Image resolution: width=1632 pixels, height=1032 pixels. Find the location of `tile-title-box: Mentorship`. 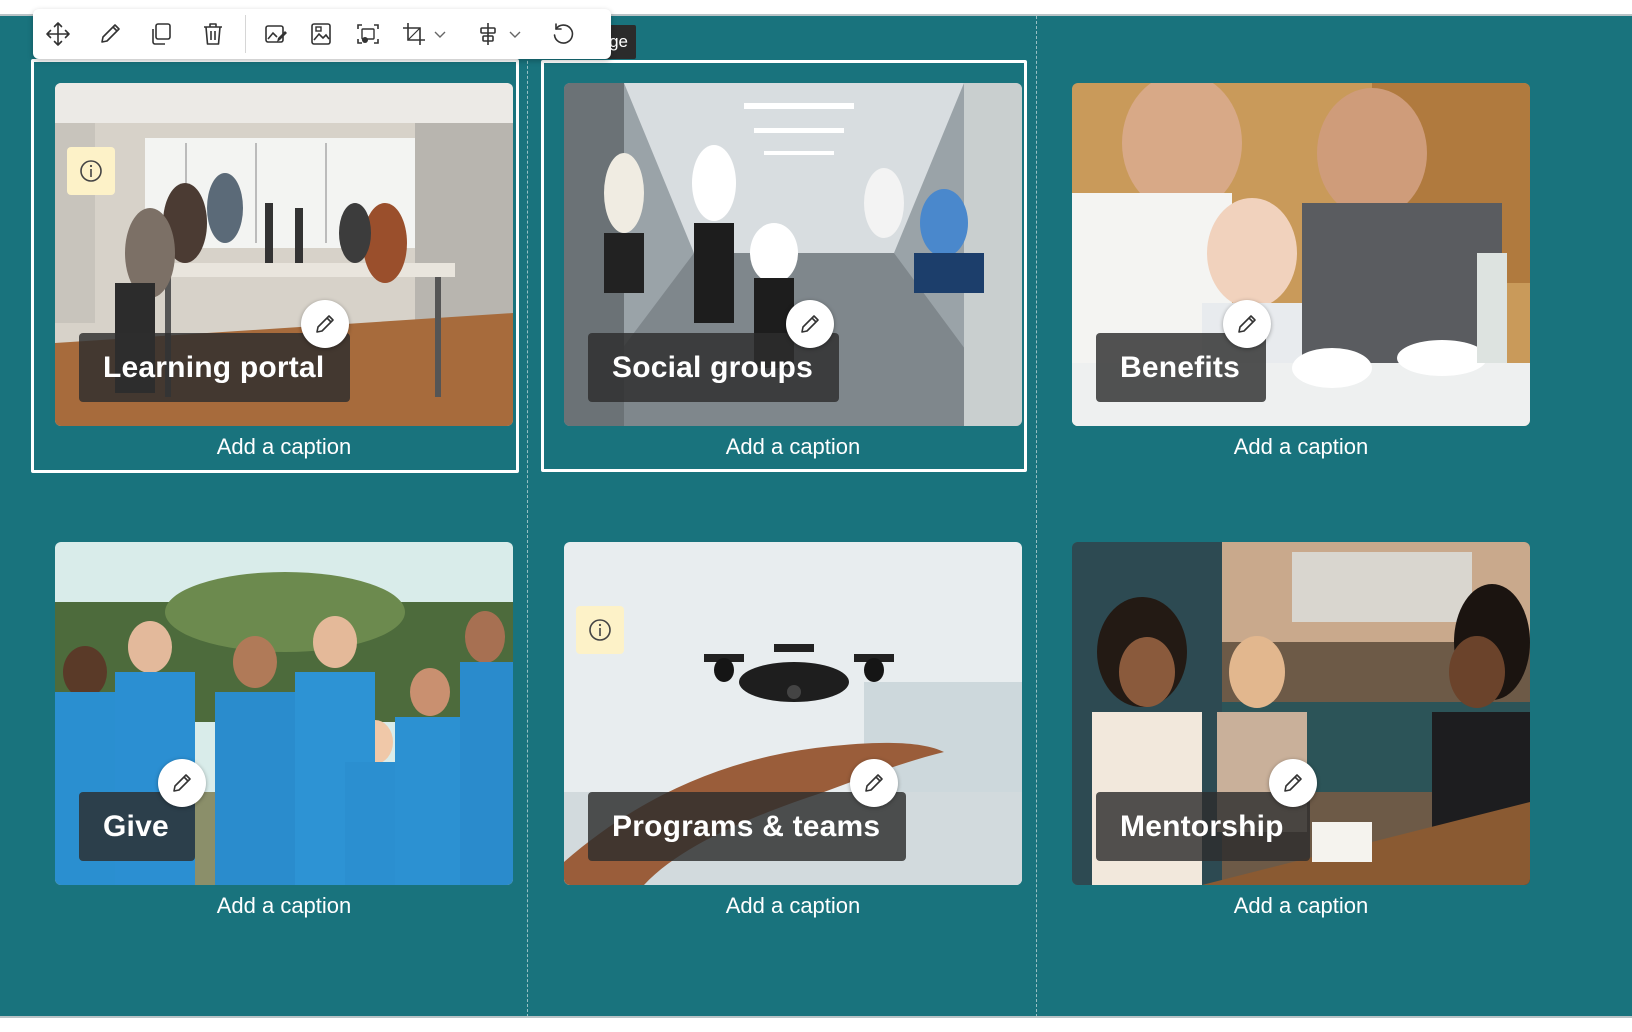

tile-title-box: Mentorship is located at coordinates (1203, 826).